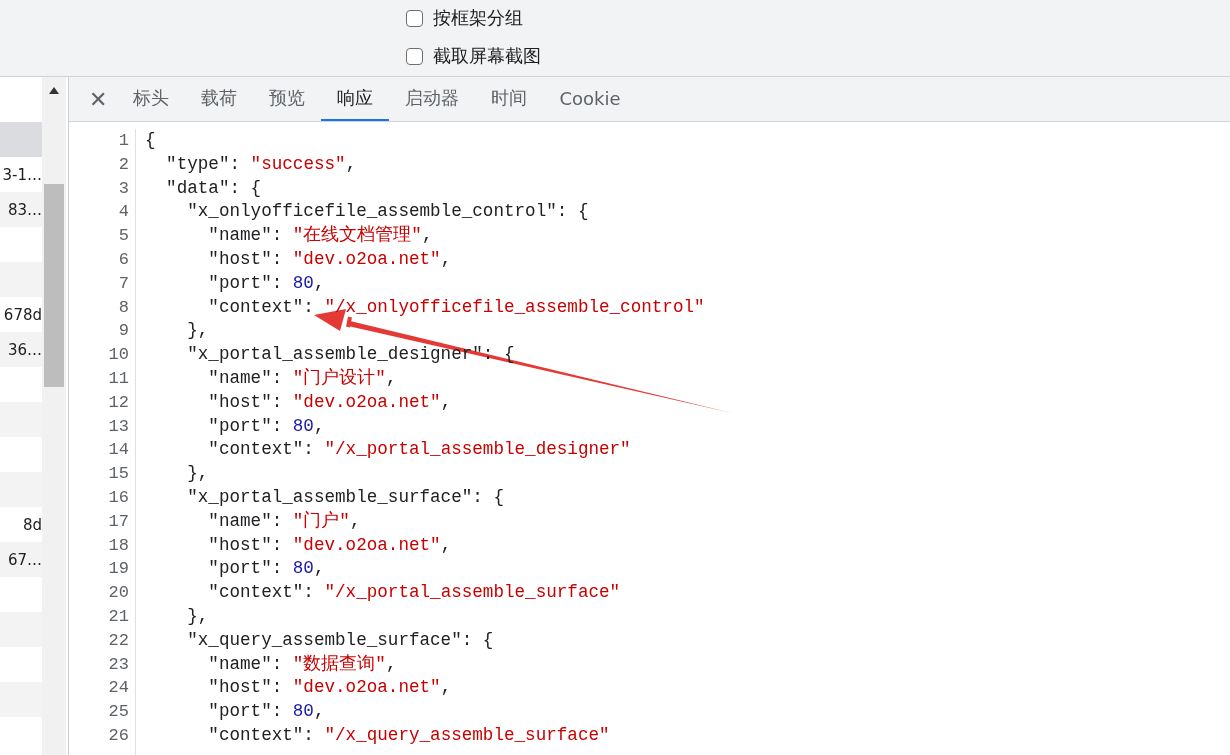 This screenshot has height=755, width=1230. I want to click on string-value: "数据查询", so click(339, 664).